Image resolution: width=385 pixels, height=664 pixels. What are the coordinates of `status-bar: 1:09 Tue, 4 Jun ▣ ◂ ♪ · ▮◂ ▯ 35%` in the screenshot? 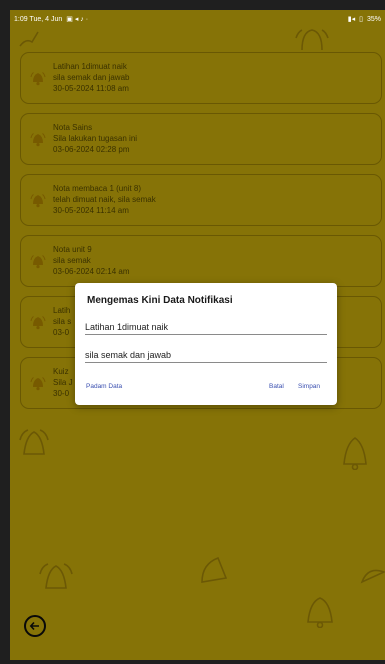 It's located at (197, 19).